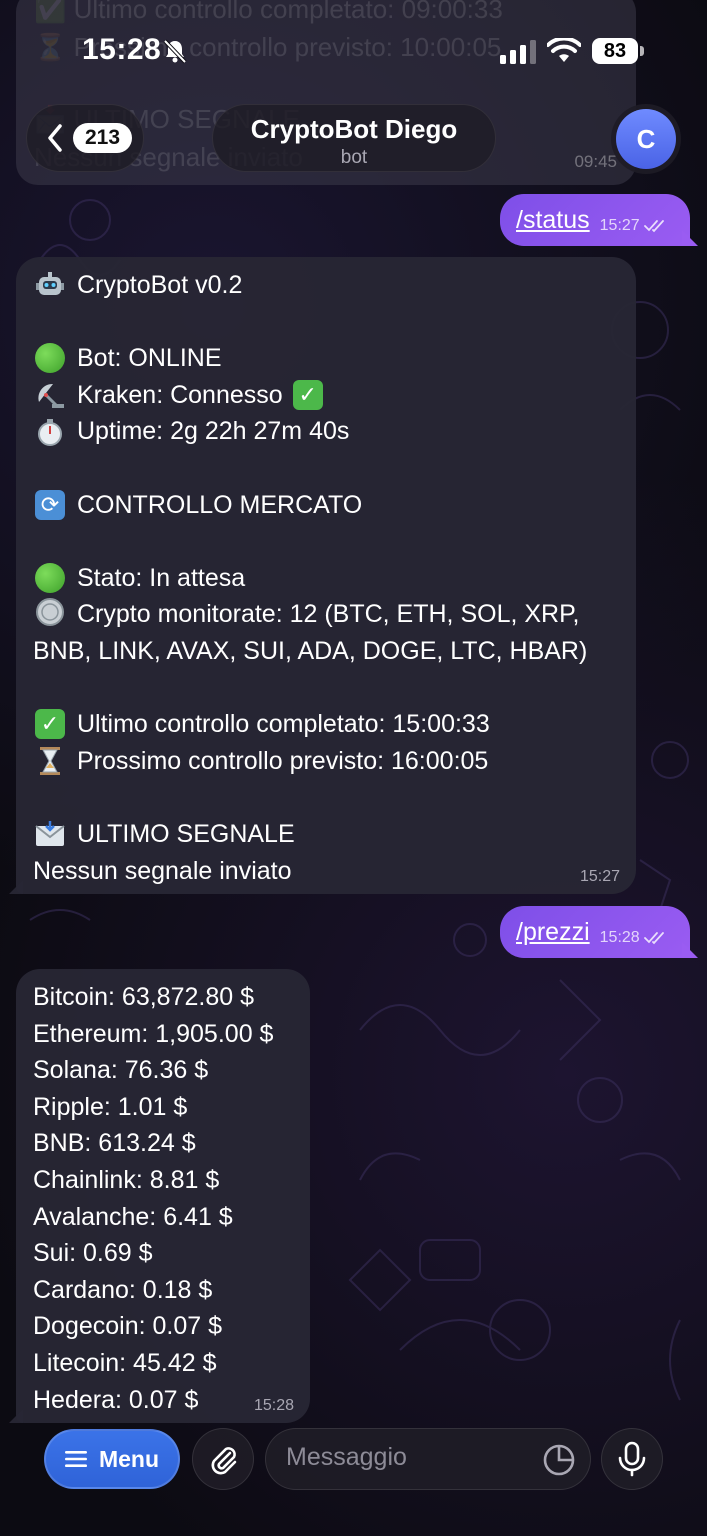 The height and width of the screenshot is (1536, 707). What do you see at coordinates (149, 358) in the screenshot?
I see `bot-status: Bot: ONLINE` at bounding box center [149, 358].